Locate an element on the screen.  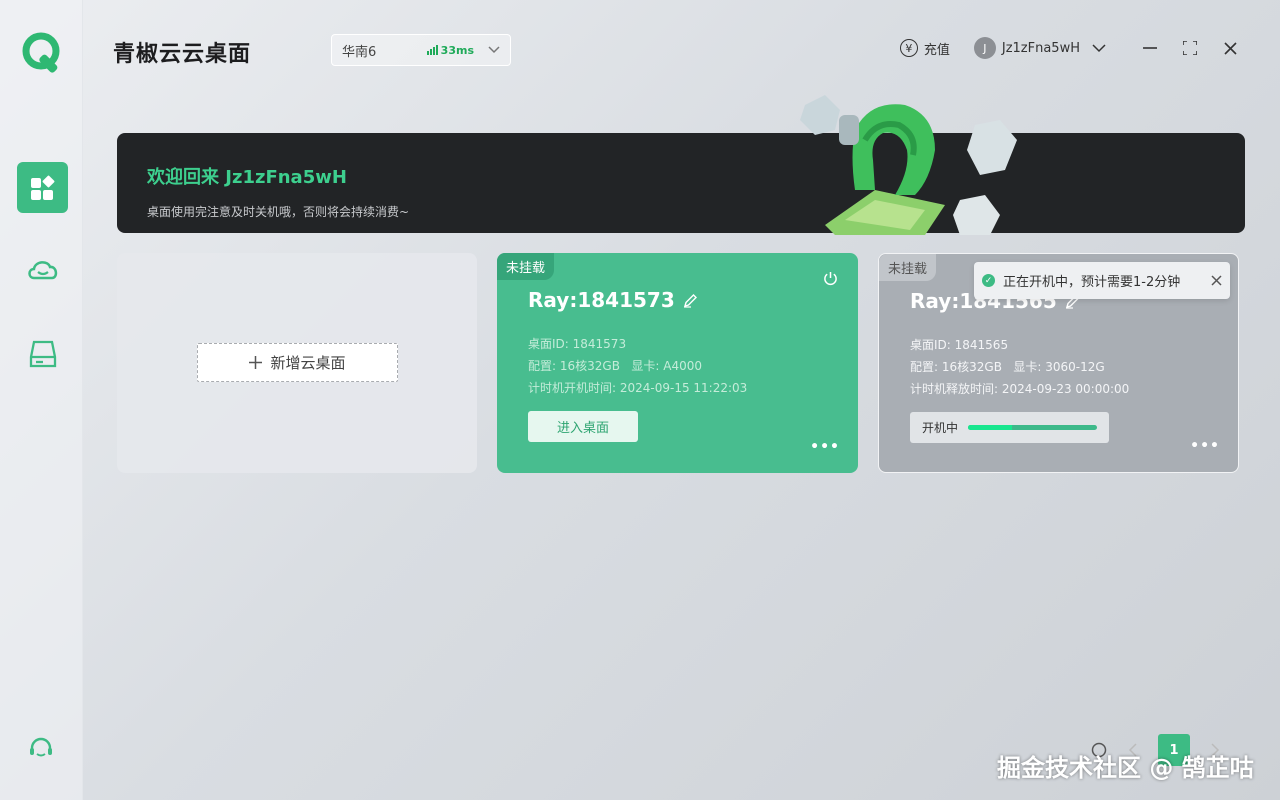
sidebar-item-storage is located at coordinates (42, 353).